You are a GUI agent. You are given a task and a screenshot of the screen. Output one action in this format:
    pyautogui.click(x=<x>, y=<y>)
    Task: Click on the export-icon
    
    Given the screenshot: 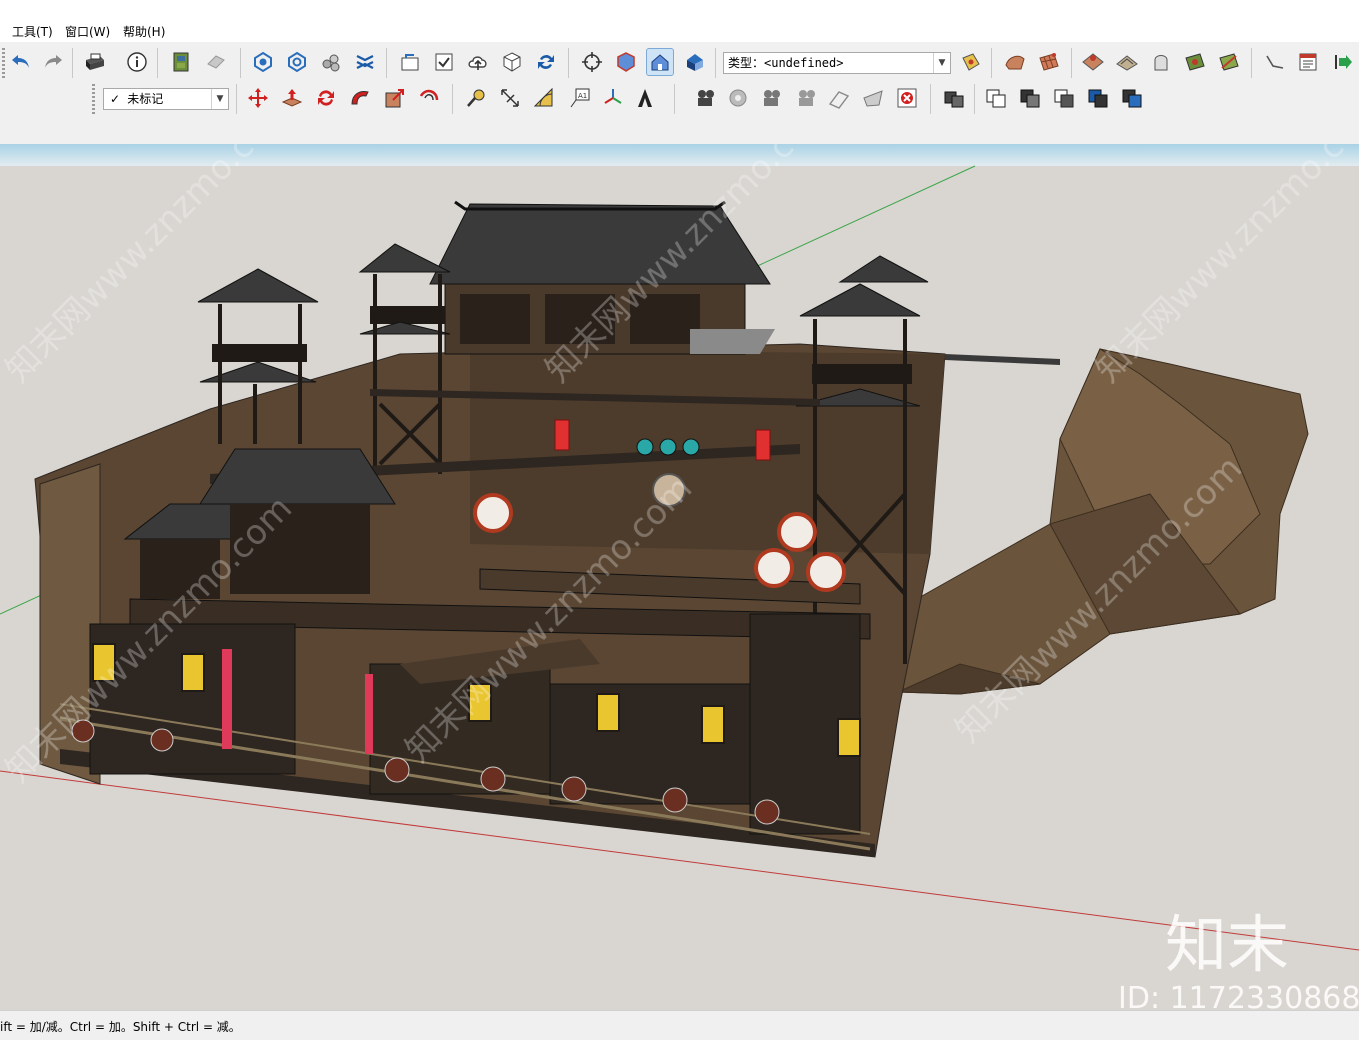 What is the action you would take?
    pyautogui.click(x=1342, y=62)
    